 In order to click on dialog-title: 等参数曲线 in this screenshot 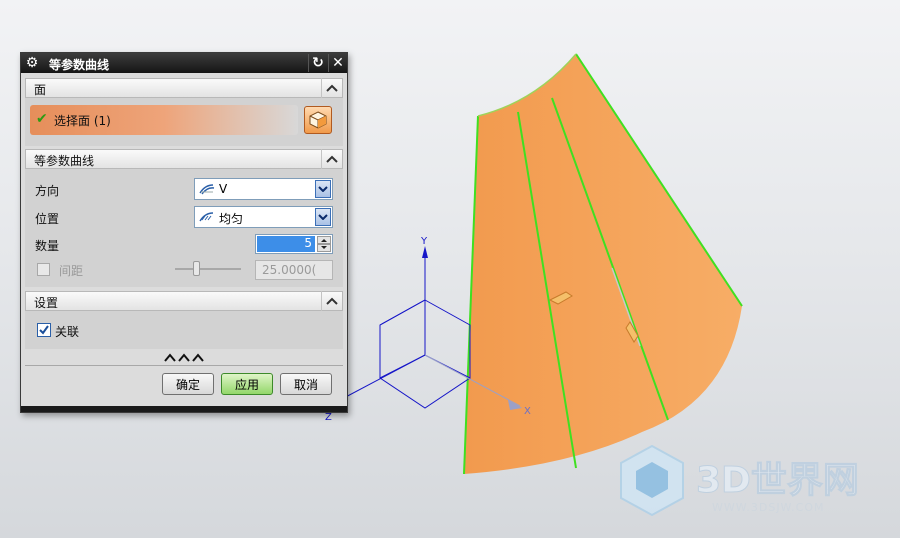, I will do `click(79, 65)`.